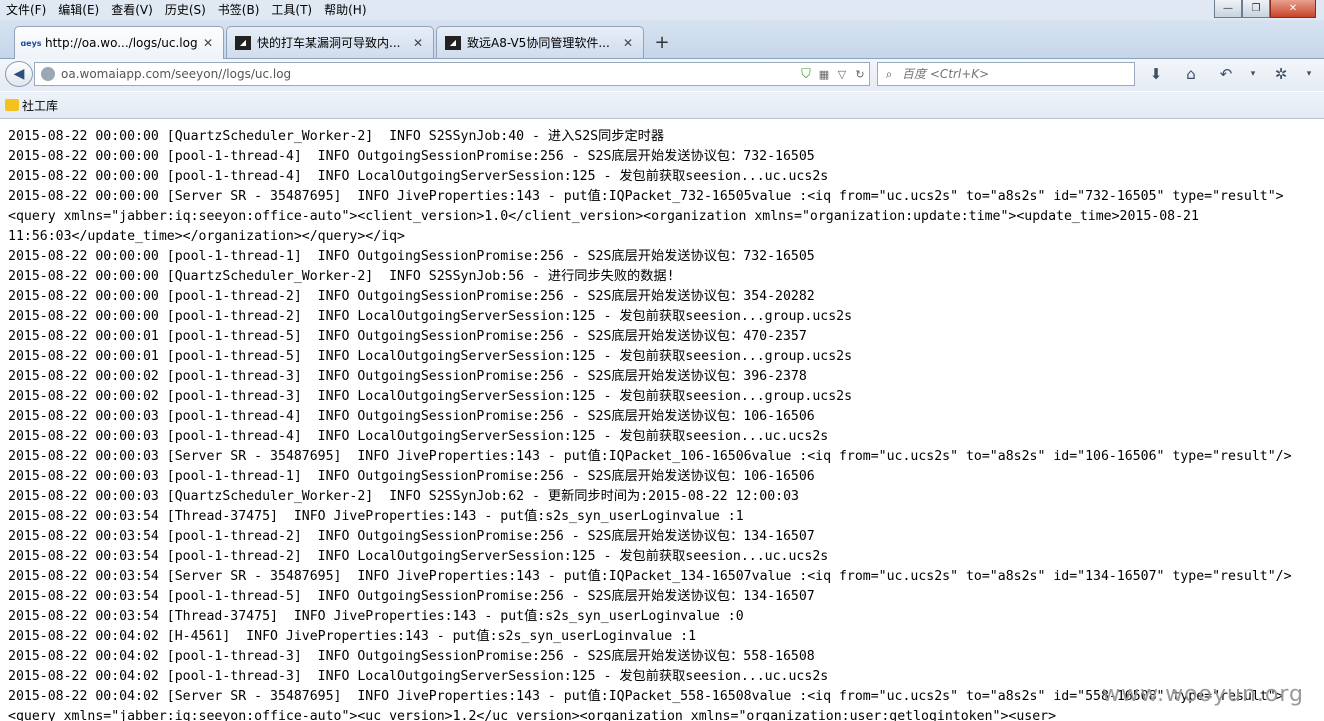 Image resolution: width=1324 pixels, height=721 pixels. What do you see at coordinates (19, 74) in the screenshot?
I see `back-button: ◀` at bounding box center [19, 74].